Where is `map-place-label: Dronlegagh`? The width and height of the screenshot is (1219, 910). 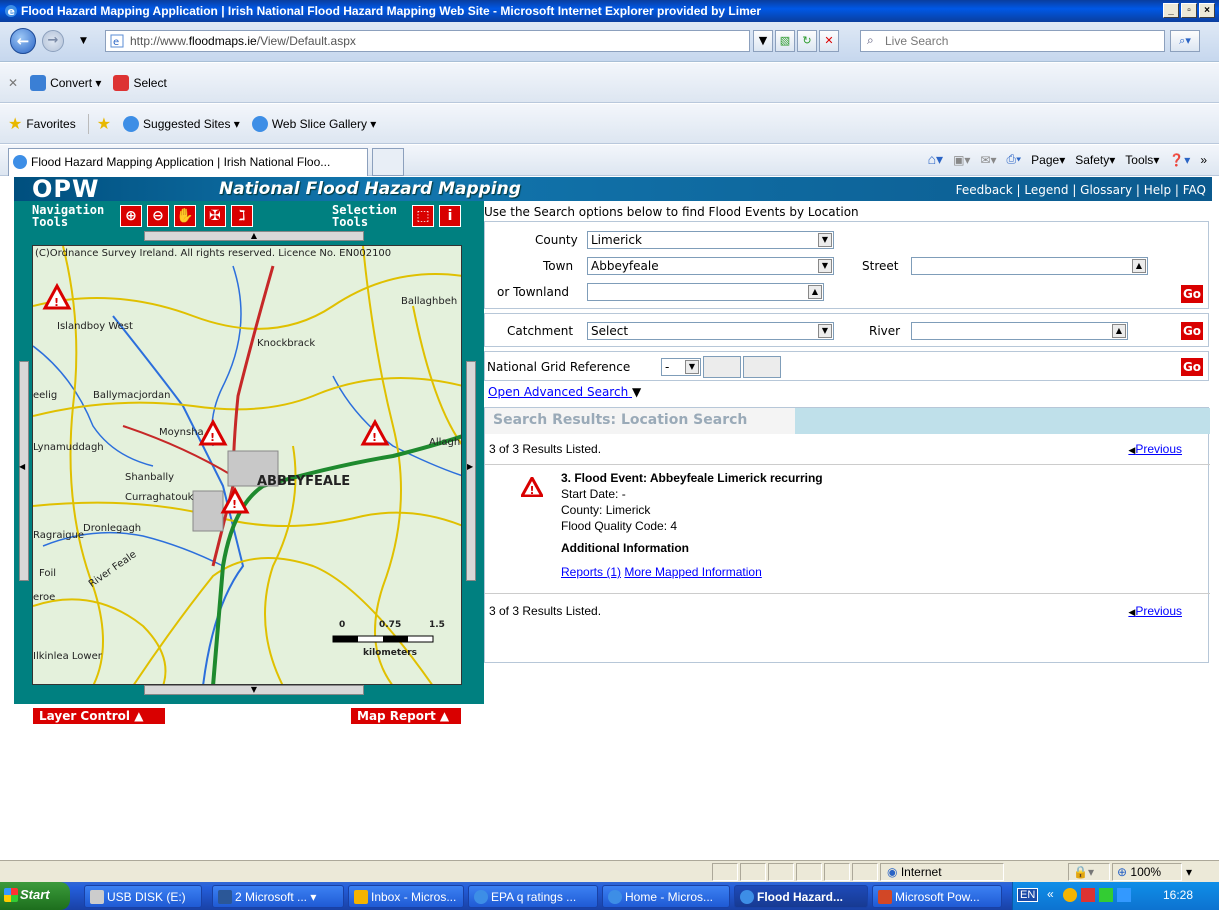
map-place-label: Dronlegagh is located at coordinates (112, 528).